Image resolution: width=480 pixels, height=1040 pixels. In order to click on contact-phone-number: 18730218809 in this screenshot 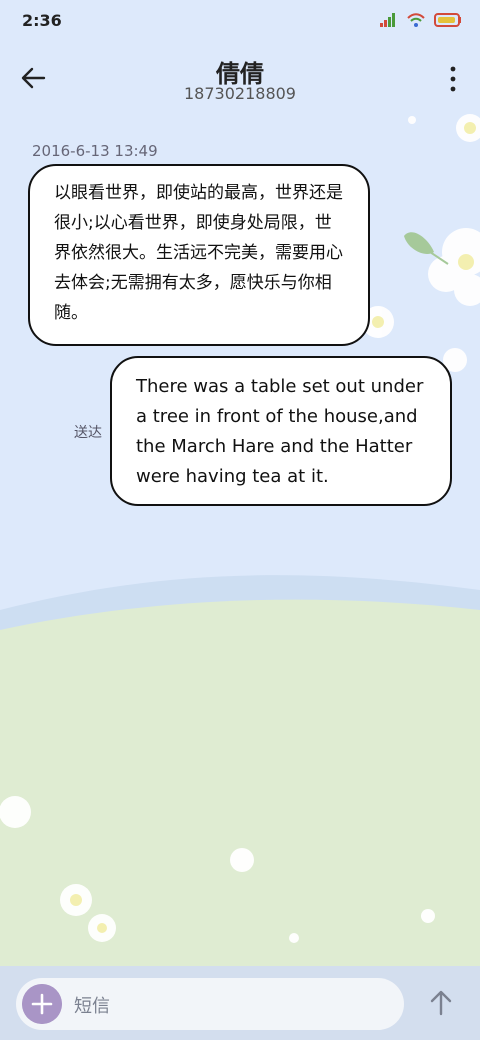, I will do `click(240, 93)`.